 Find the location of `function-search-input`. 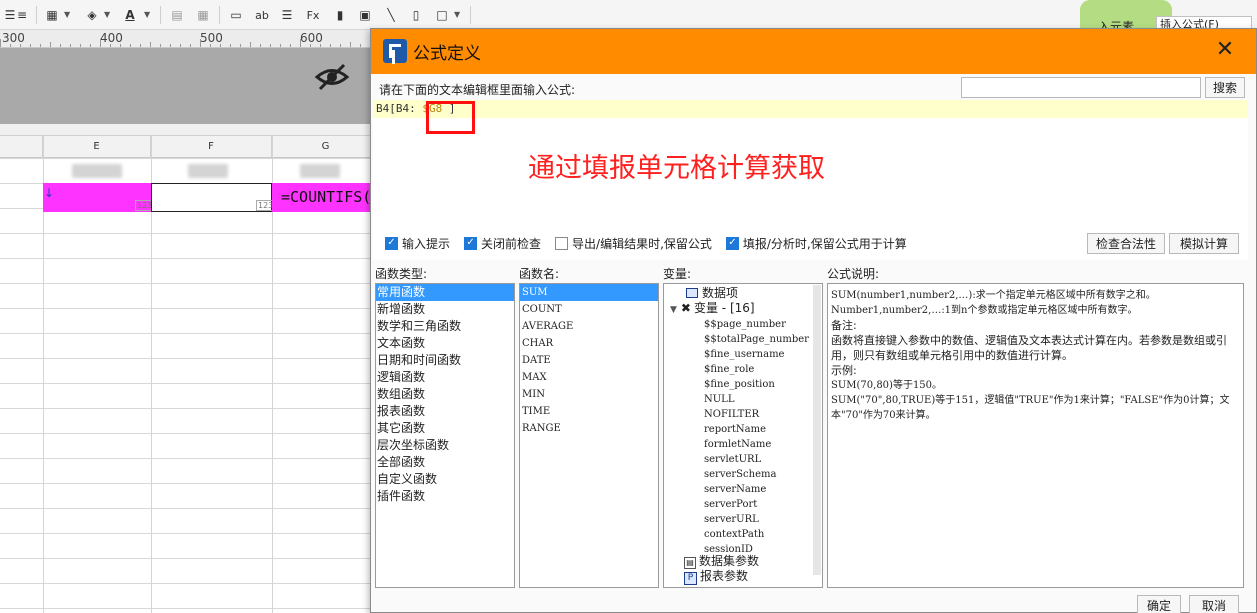

function-search-input is located at coordinates (1081, 87).